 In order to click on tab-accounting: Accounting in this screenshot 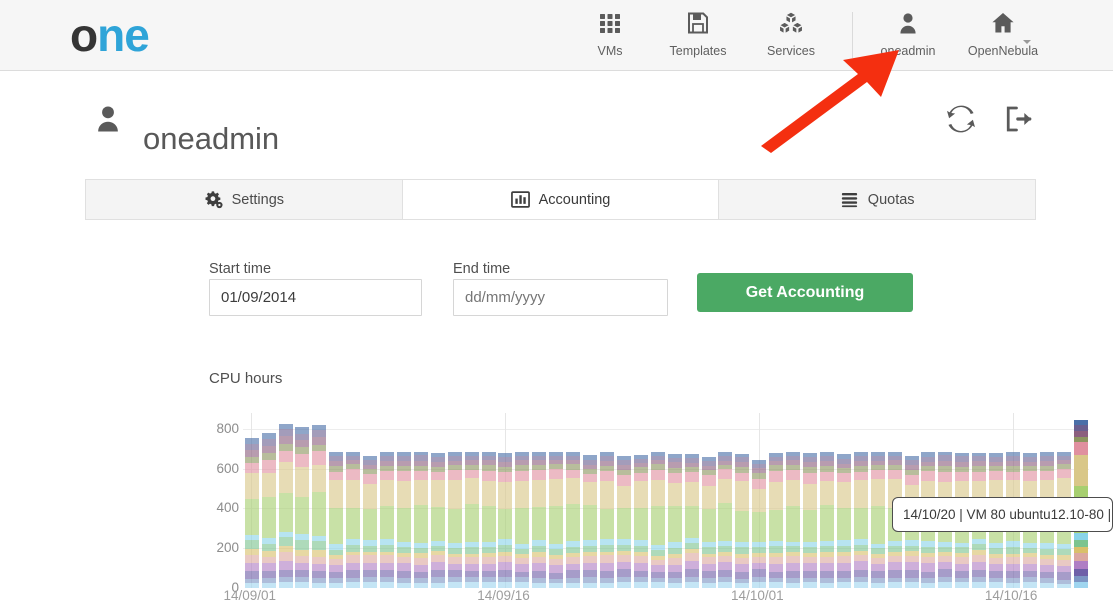, I will do `click(561, 199)`.